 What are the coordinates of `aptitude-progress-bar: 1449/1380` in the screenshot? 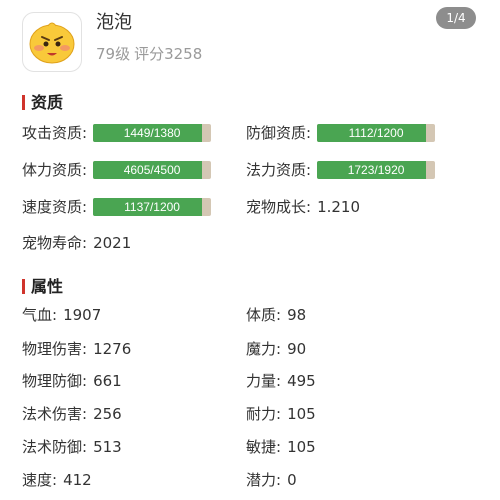 It's located at (152, 132).